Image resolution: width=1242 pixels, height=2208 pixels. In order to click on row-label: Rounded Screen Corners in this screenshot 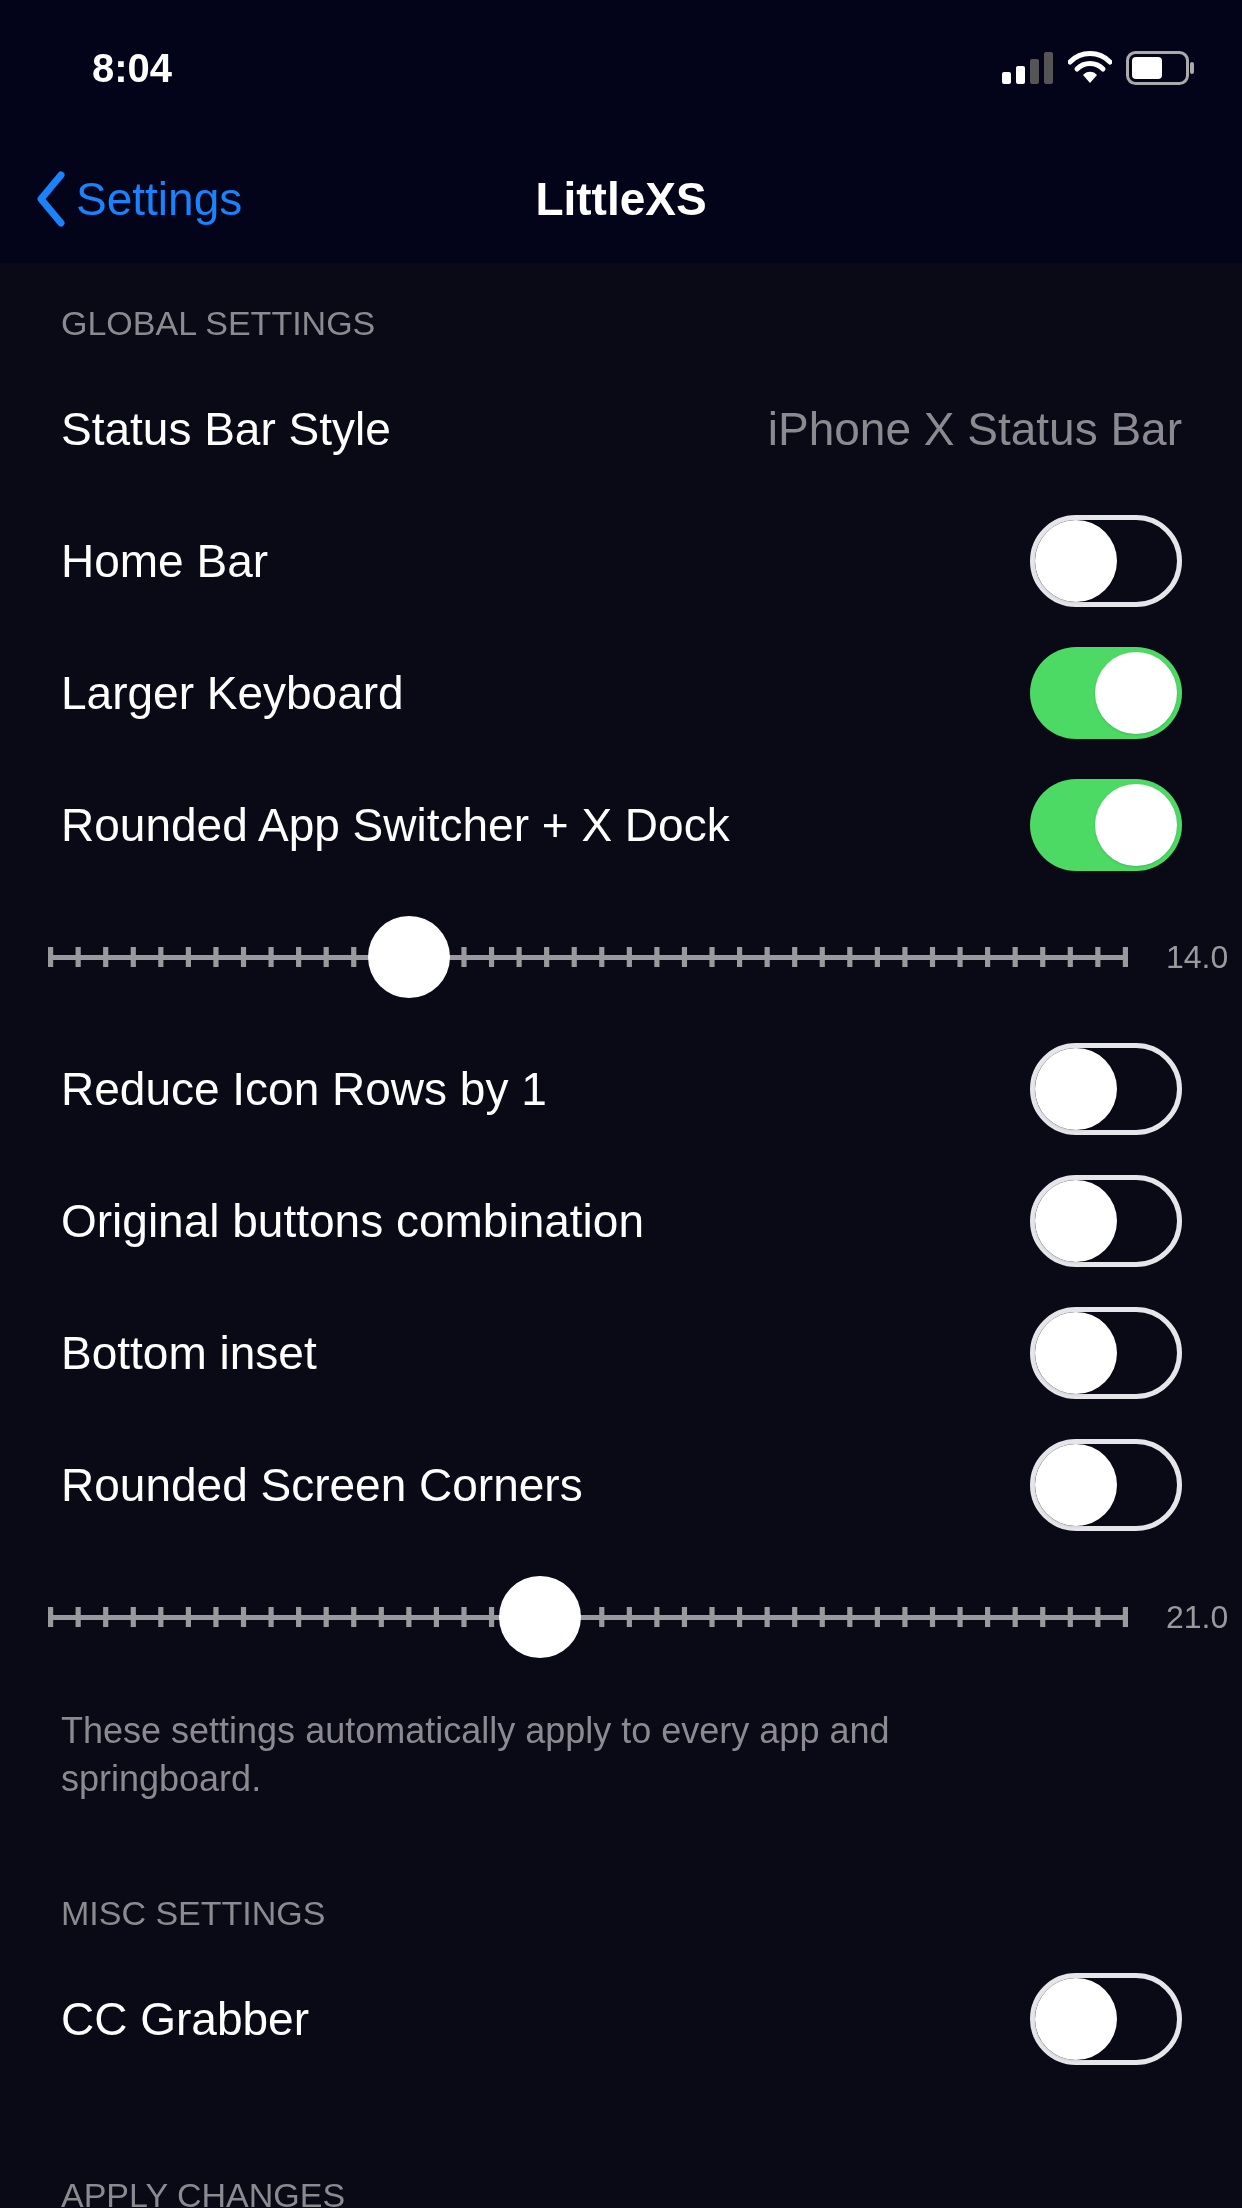, I will do `click(322, 1485)`.